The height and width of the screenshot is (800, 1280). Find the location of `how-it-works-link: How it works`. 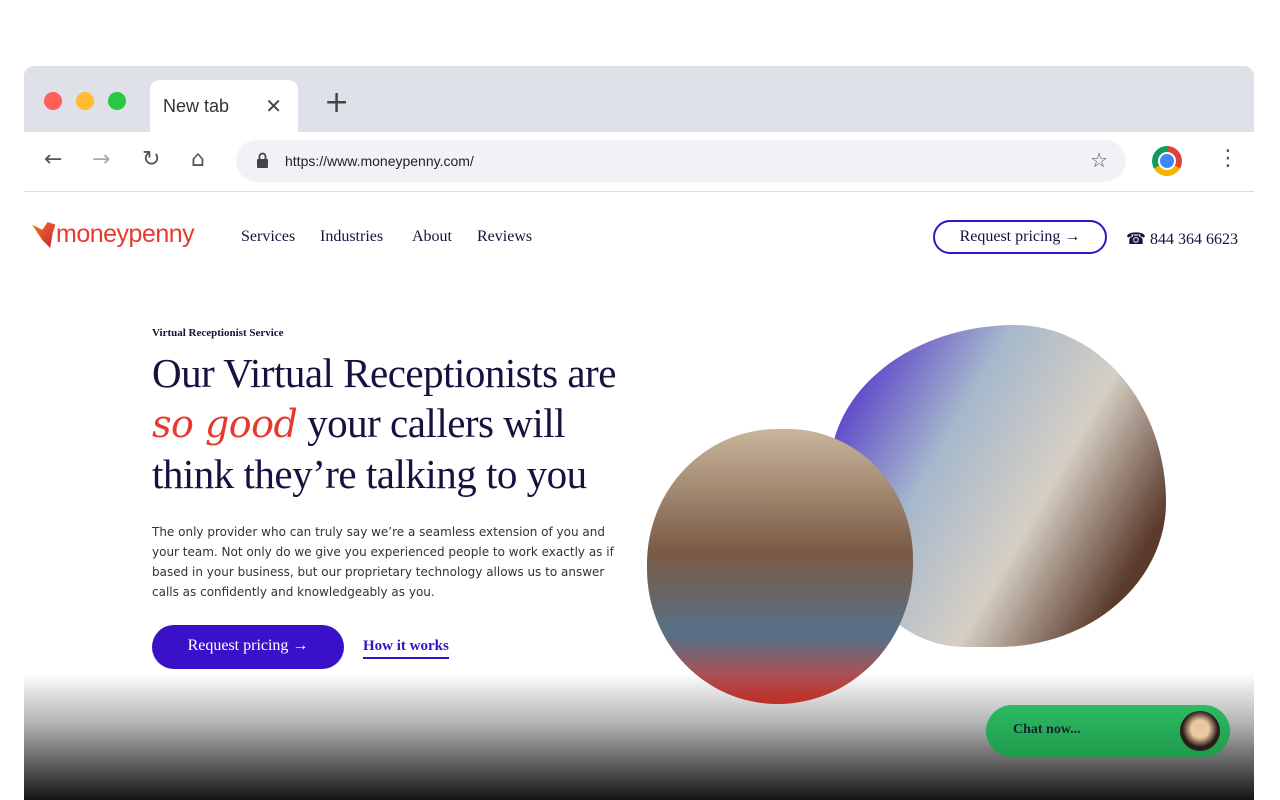

how-it-works-link: How it works is located at coordinates (406, 648).